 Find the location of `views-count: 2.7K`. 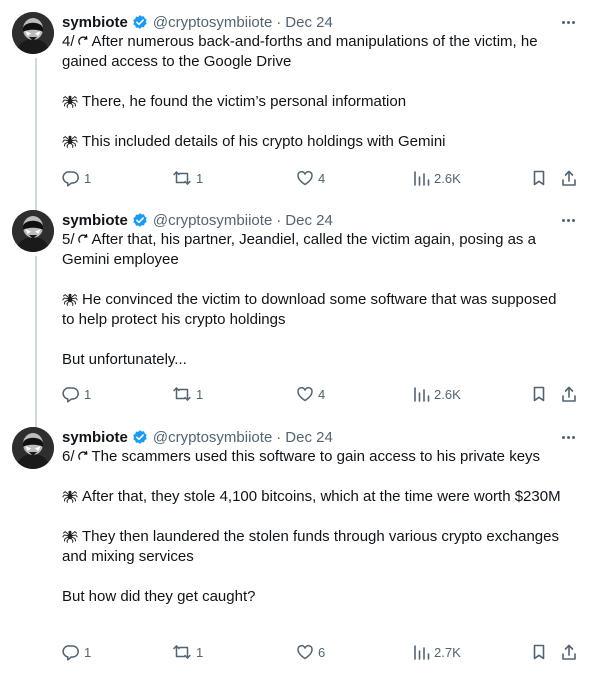

views-count: 2.7K is located at coordinates (447, 652).